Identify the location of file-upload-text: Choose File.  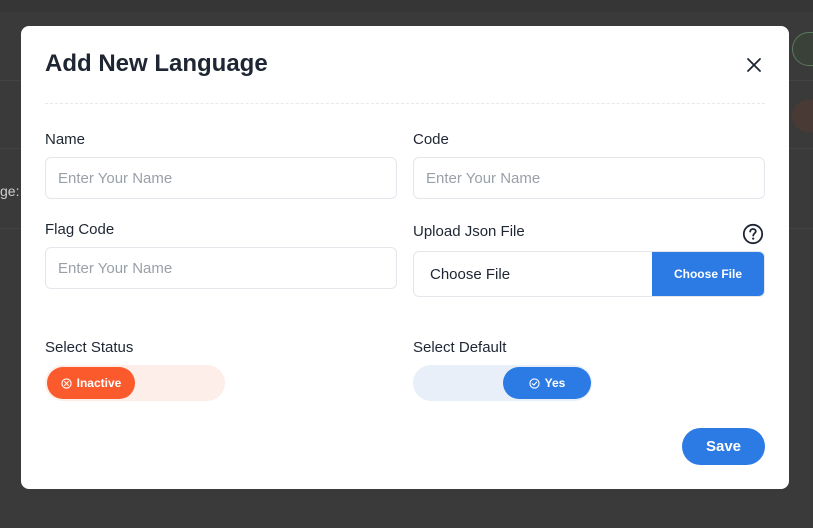
(470, 274).